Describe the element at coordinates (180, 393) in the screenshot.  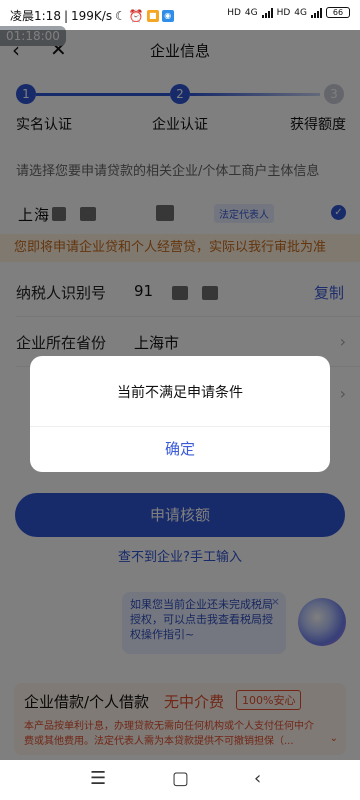
I see `dialog-message: 当前不满足申请条件` at that location.